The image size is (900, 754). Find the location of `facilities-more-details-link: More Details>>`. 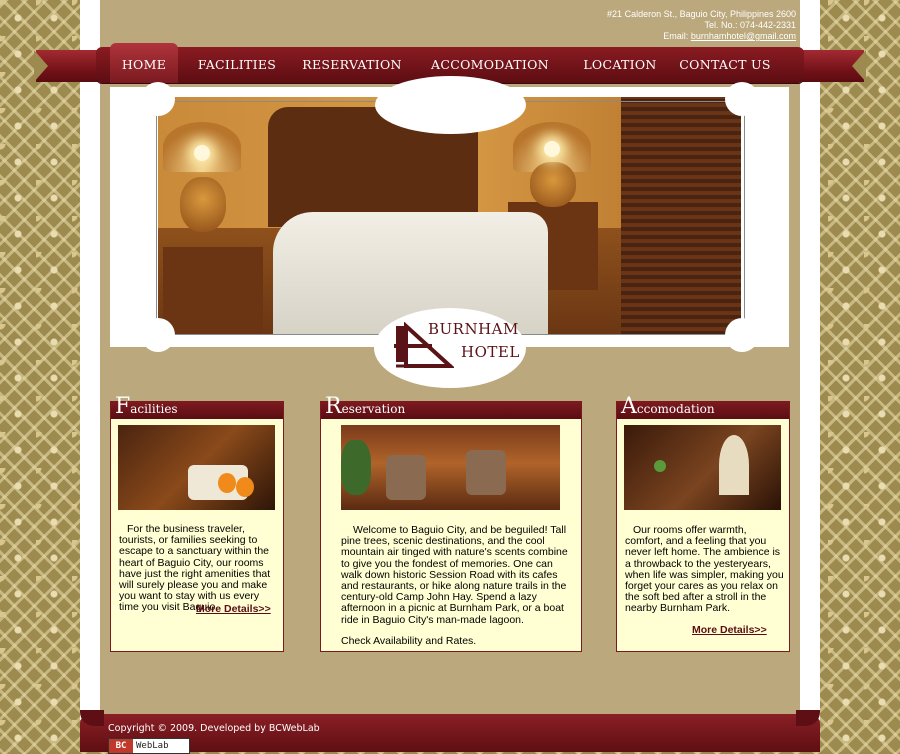

facilities-more-details-link: More Details>> is located at coordinates (233, 609).